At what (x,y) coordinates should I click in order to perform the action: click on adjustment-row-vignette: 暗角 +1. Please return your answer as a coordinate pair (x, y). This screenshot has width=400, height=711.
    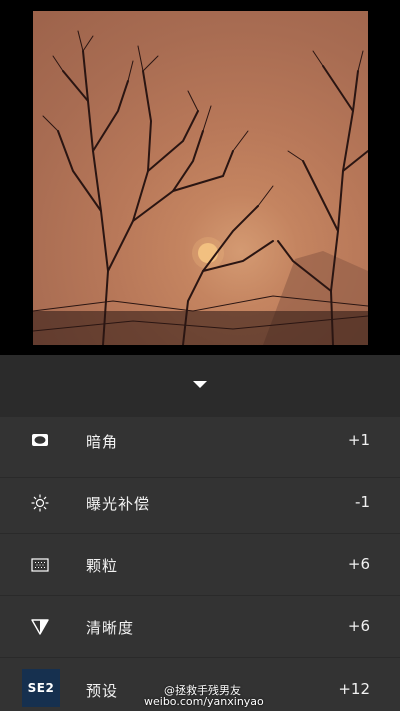
    Looking at the image, I should click on (200, 447).